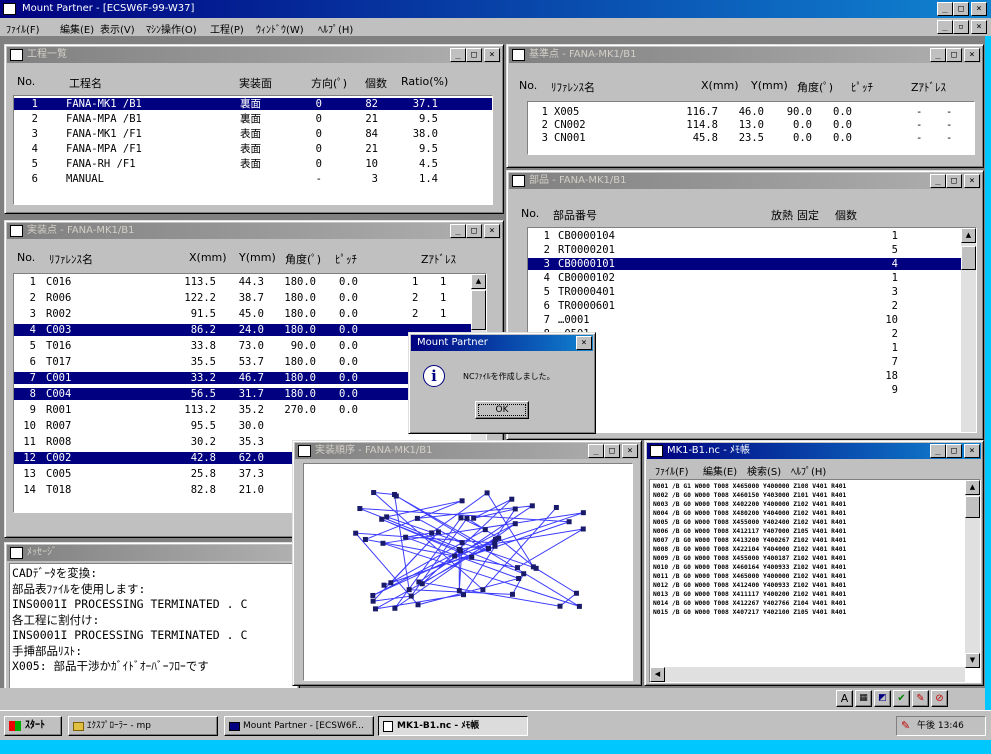  Describe the element at coordinates (502, 343) in the screenshot. I see `dialog-titlebar: Mount Partner ×` at that location.